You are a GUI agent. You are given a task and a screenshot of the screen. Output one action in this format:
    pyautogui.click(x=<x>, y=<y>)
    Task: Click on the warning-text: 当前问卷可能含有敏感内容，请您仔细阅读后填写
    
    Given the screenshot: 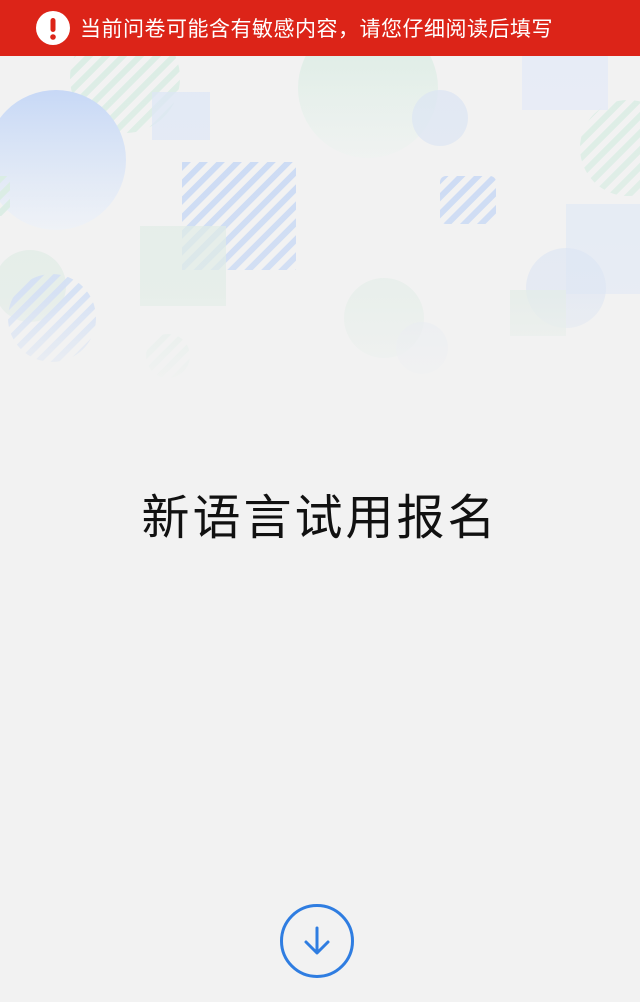 What is the action you would take?
    pyautogui.click(x=316, y=29)
    